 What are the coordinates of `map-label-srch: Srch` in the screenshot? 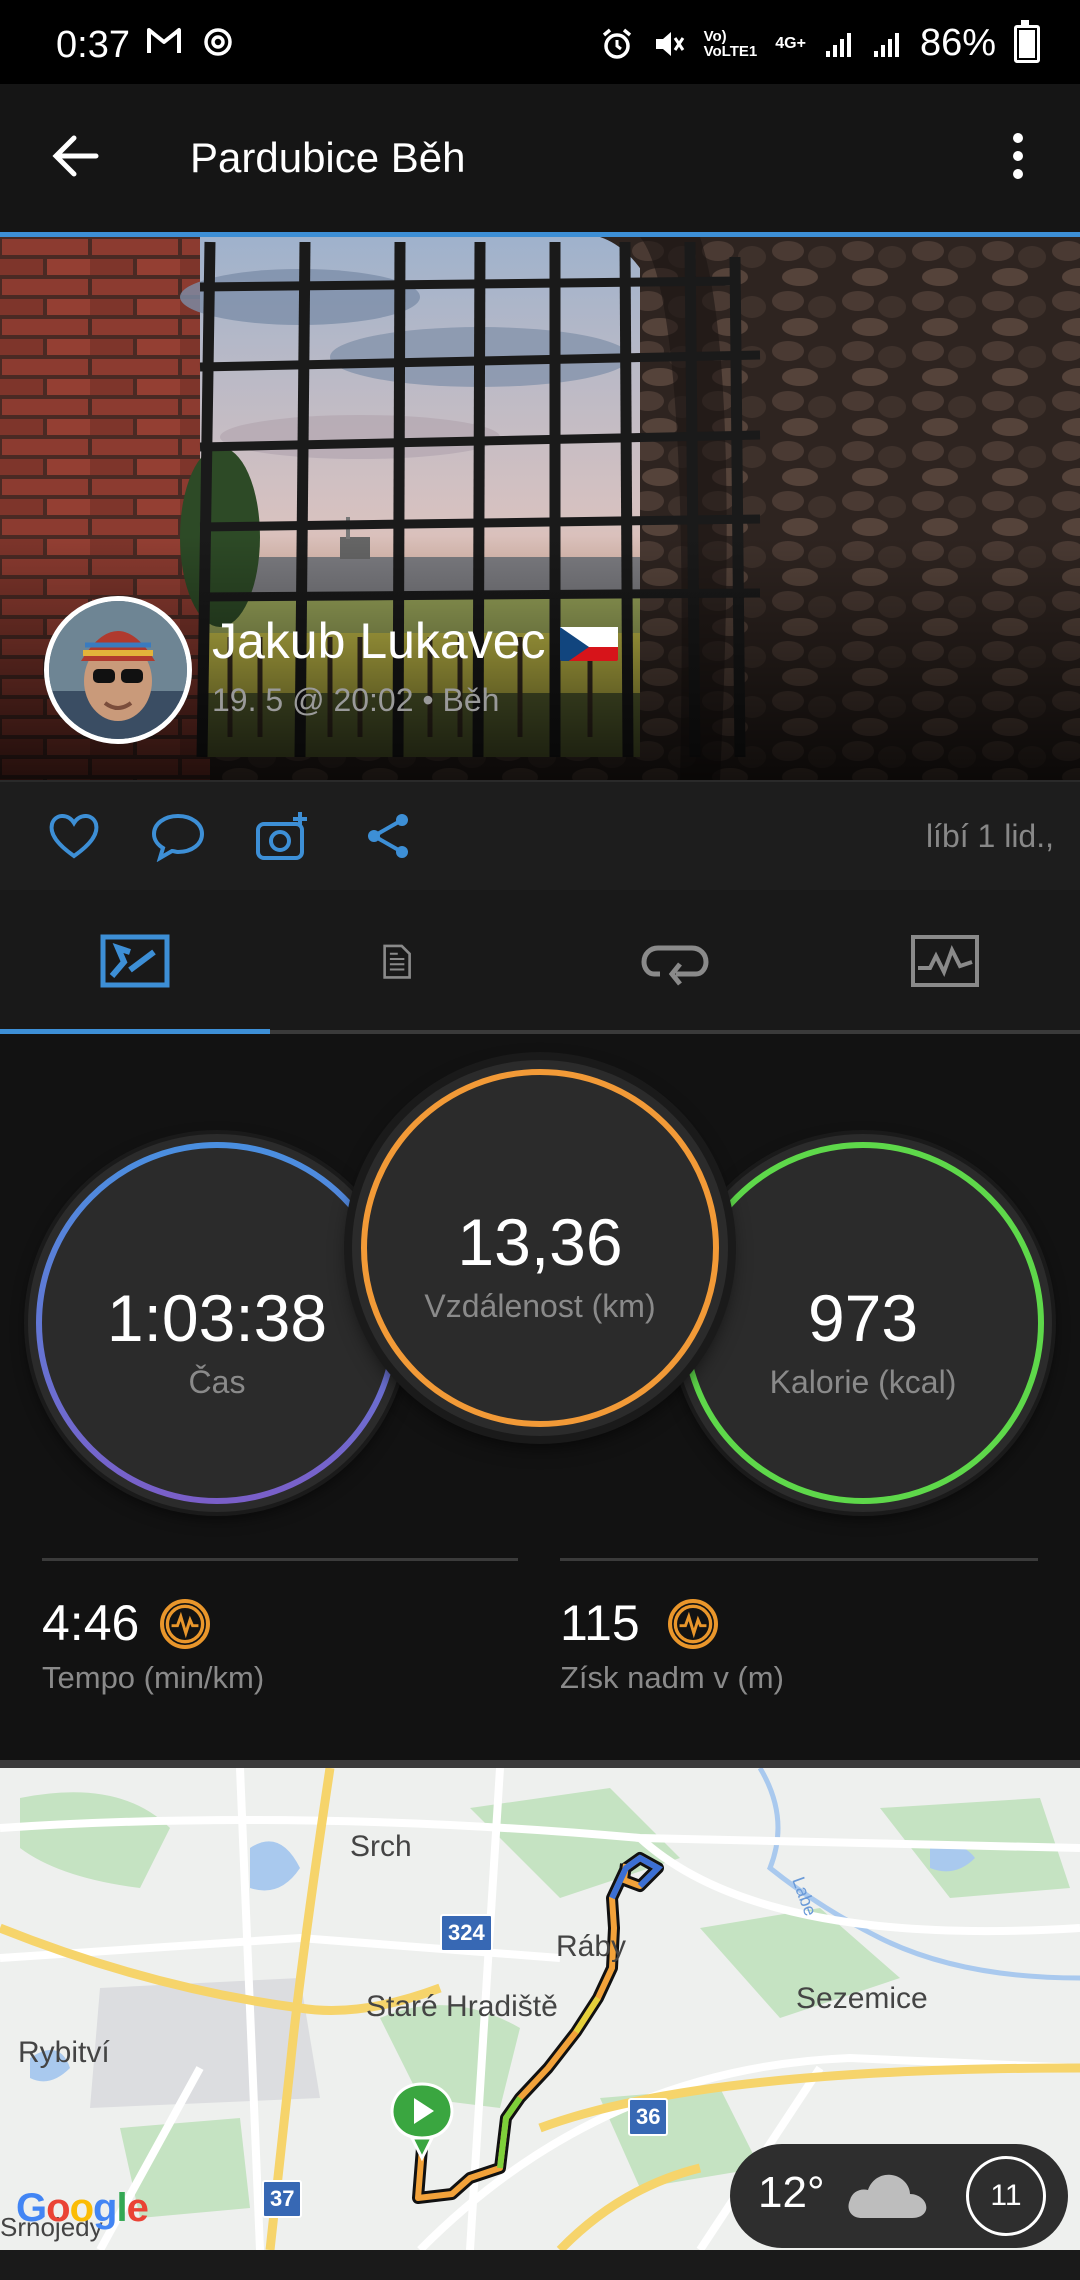 It's located at (381, 1846).